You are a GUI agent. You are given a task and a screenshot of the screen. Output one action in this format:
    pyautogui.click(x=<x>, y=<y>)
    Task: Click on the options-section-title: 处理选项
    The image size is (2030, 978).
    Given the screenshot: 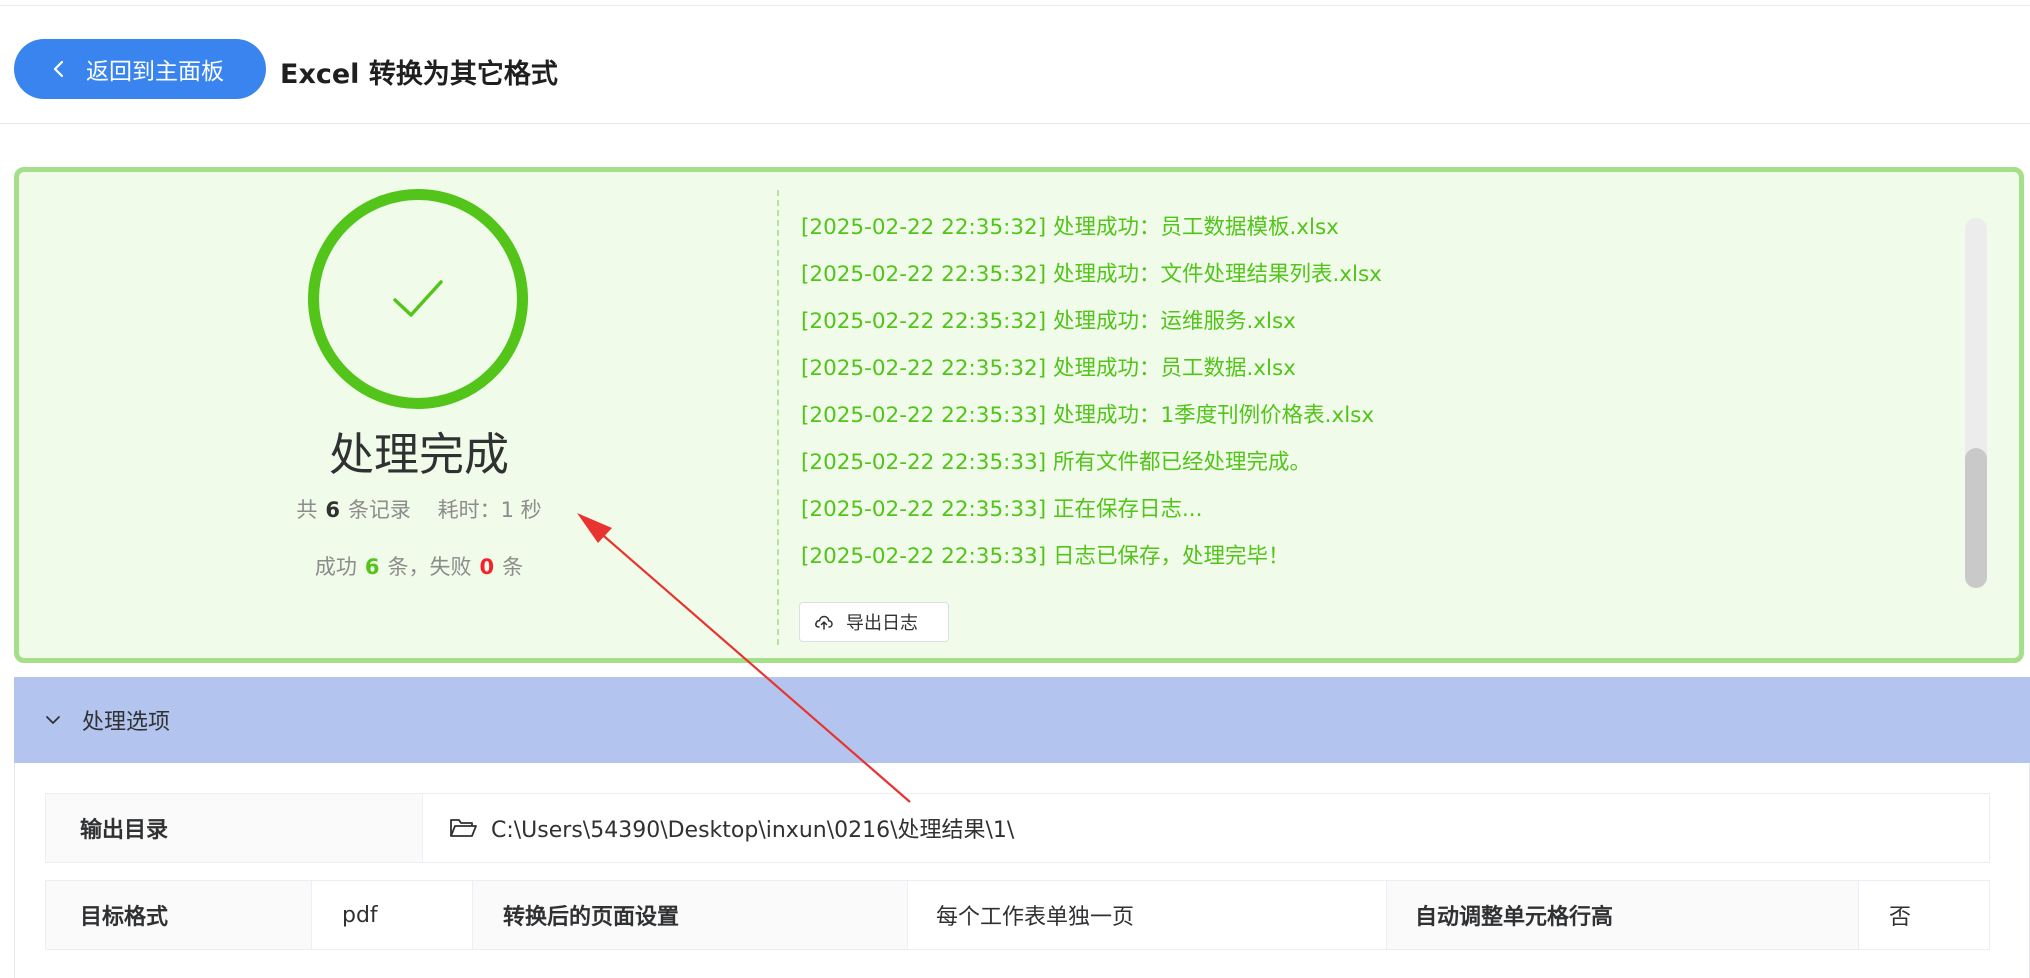 What is the action you would take?
    pyautogui.click(x=126, y=722)
    